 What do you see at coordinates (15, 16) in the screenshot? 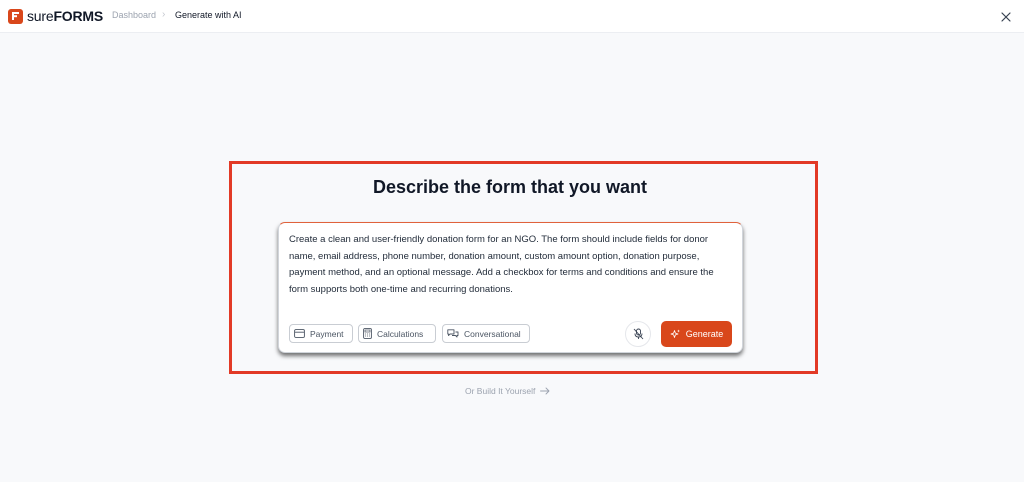
I see `logo-mark-icon` at bounding box center [15, 16].